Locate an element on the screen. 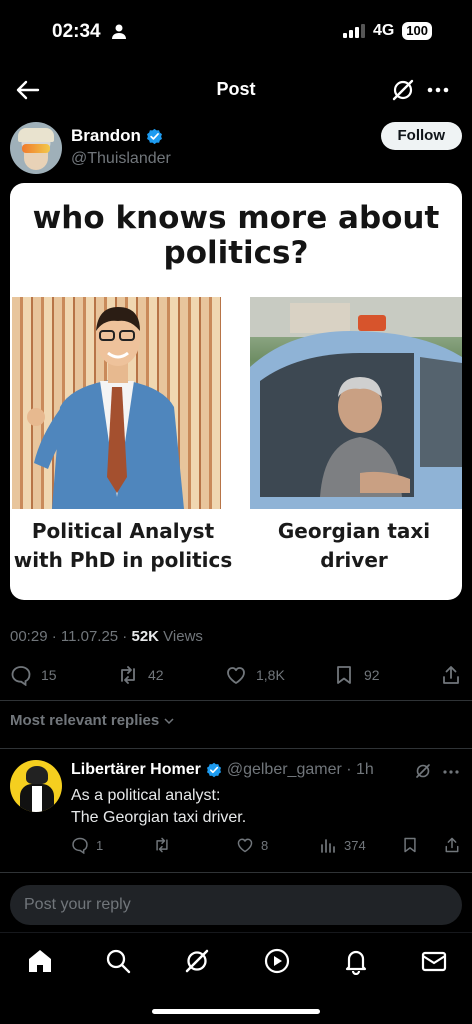 Image resolution: width=472 pixels, height=1024 pixels. reply-share-button is located at coordinates (452, 845).